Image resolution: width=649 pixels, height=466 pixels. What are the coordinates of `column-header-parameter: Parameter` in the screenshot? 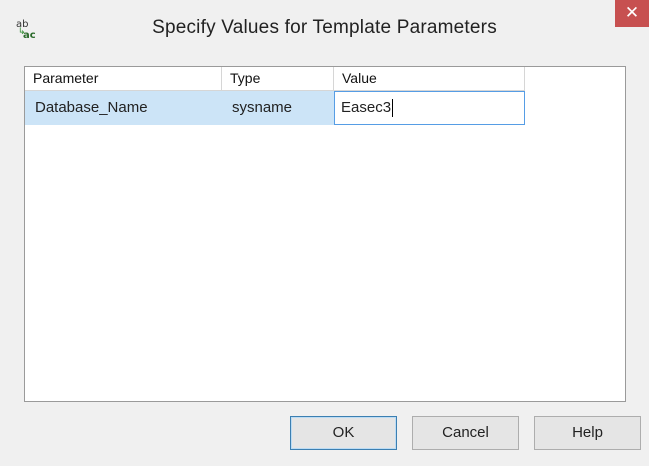 It's located at (123, 79).